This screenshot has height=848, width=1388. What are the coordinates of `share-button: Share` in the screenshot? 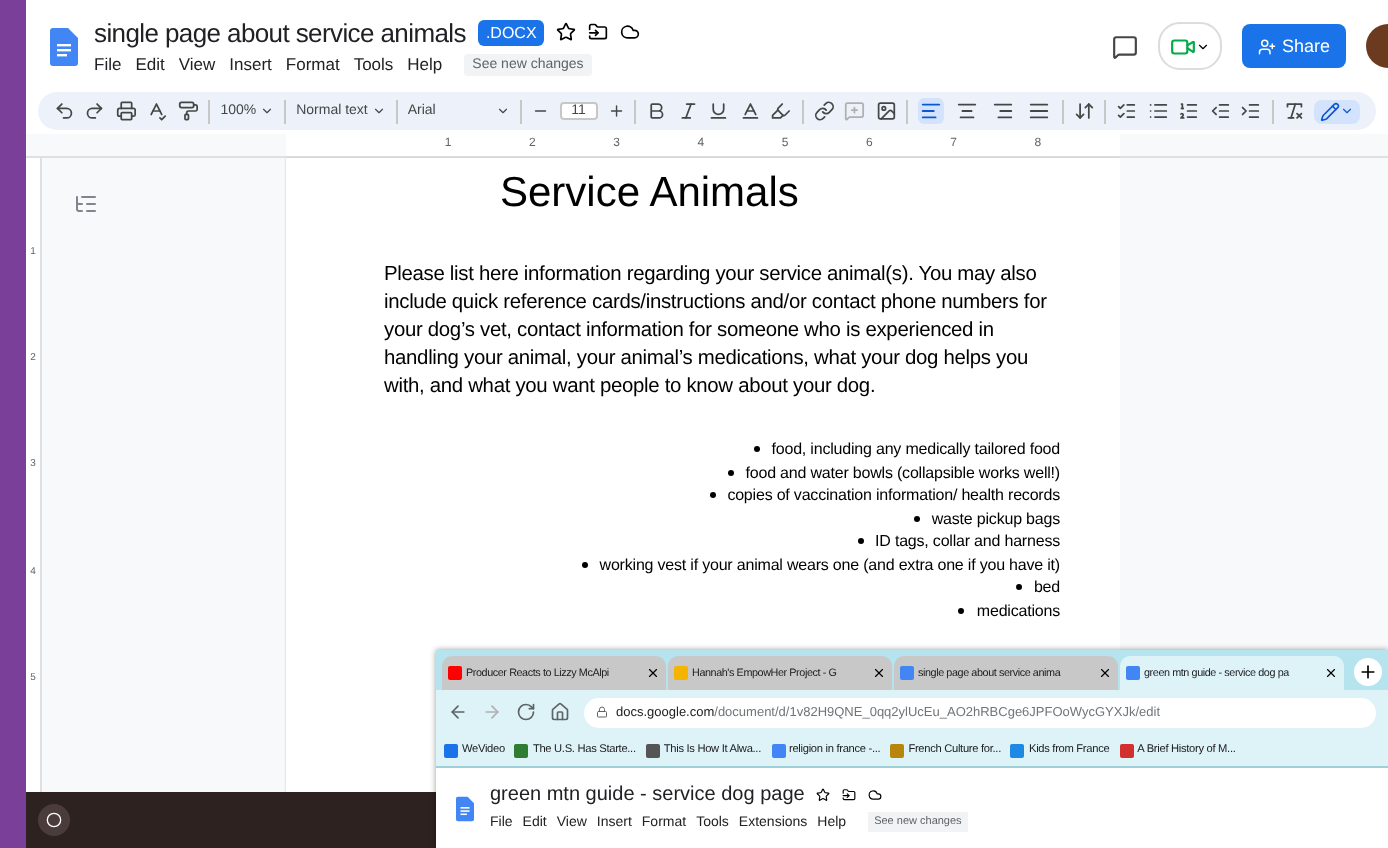 It's located at (1293, 46).